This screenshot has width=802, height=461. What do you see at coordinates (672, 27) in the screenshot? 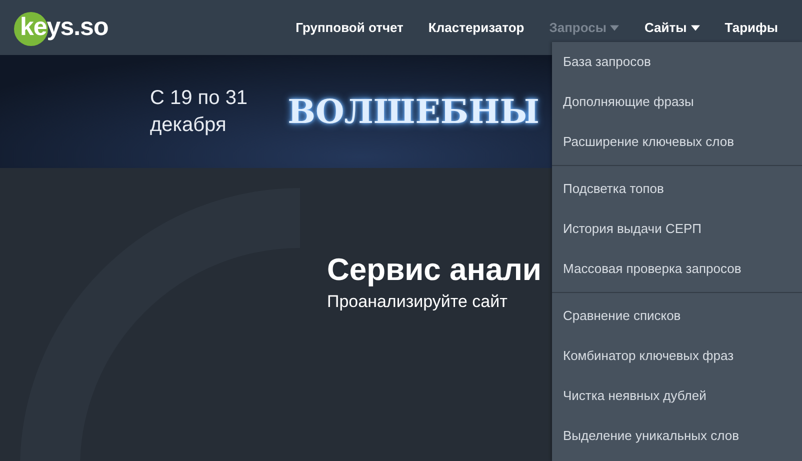
I see `nav-link: Сайты` at bounding box center [672, 27].